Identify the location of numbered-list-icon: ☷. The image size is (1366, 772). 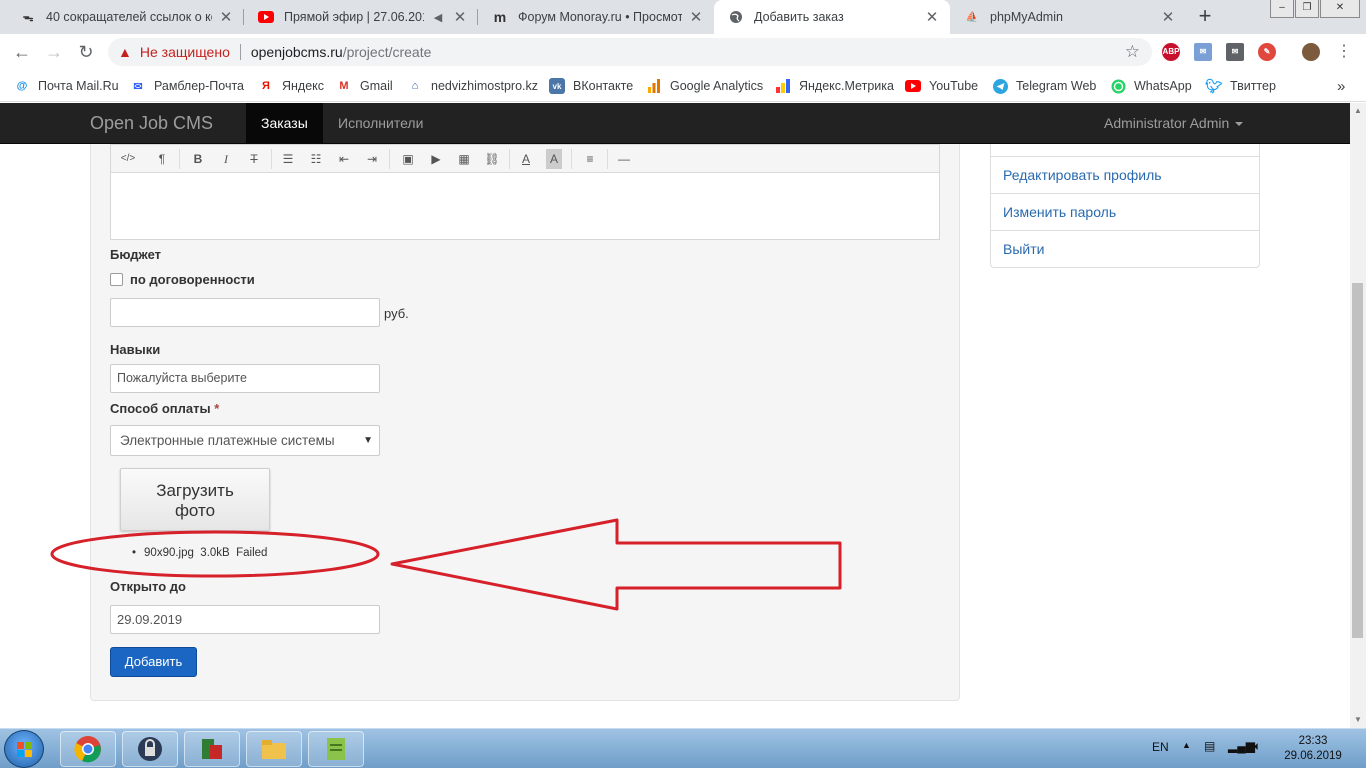
(316, 159).